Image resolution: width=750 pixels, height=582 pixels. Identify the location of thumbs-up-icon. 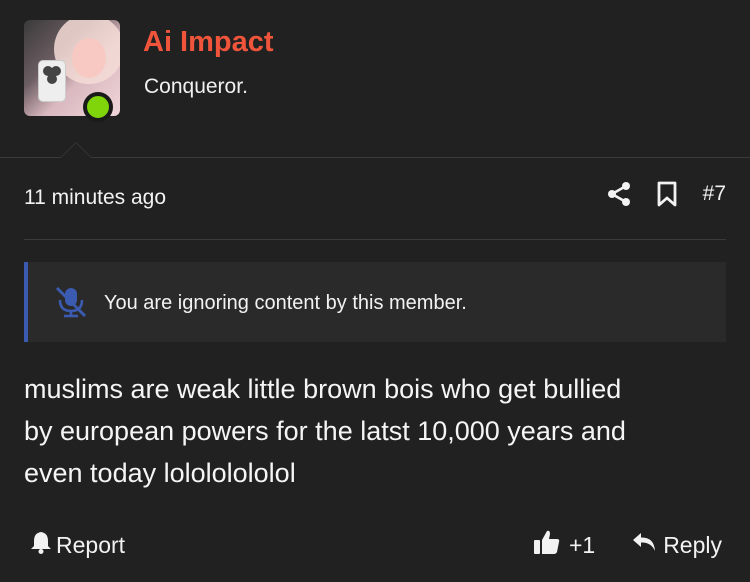
(547, 545).